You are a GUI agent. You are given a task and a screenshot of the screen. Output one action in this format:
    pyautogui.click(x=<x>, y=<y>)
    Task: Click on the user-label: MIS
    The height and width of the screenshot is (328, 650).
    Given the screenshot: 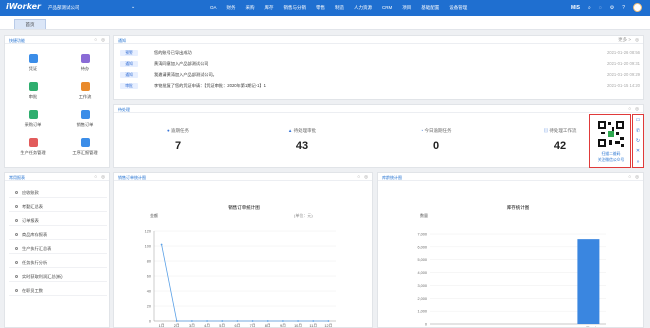 What is the action you would take?
    pyautogui.click(x=575, y=8)
    